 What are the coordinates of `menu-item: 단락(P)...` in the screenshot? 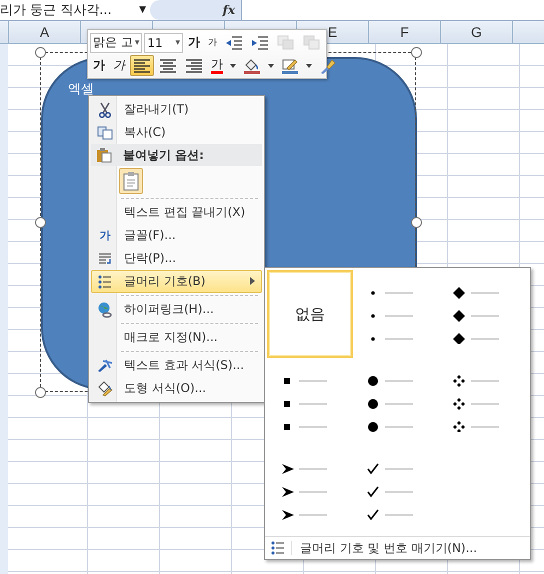 It's located at (176, 258).